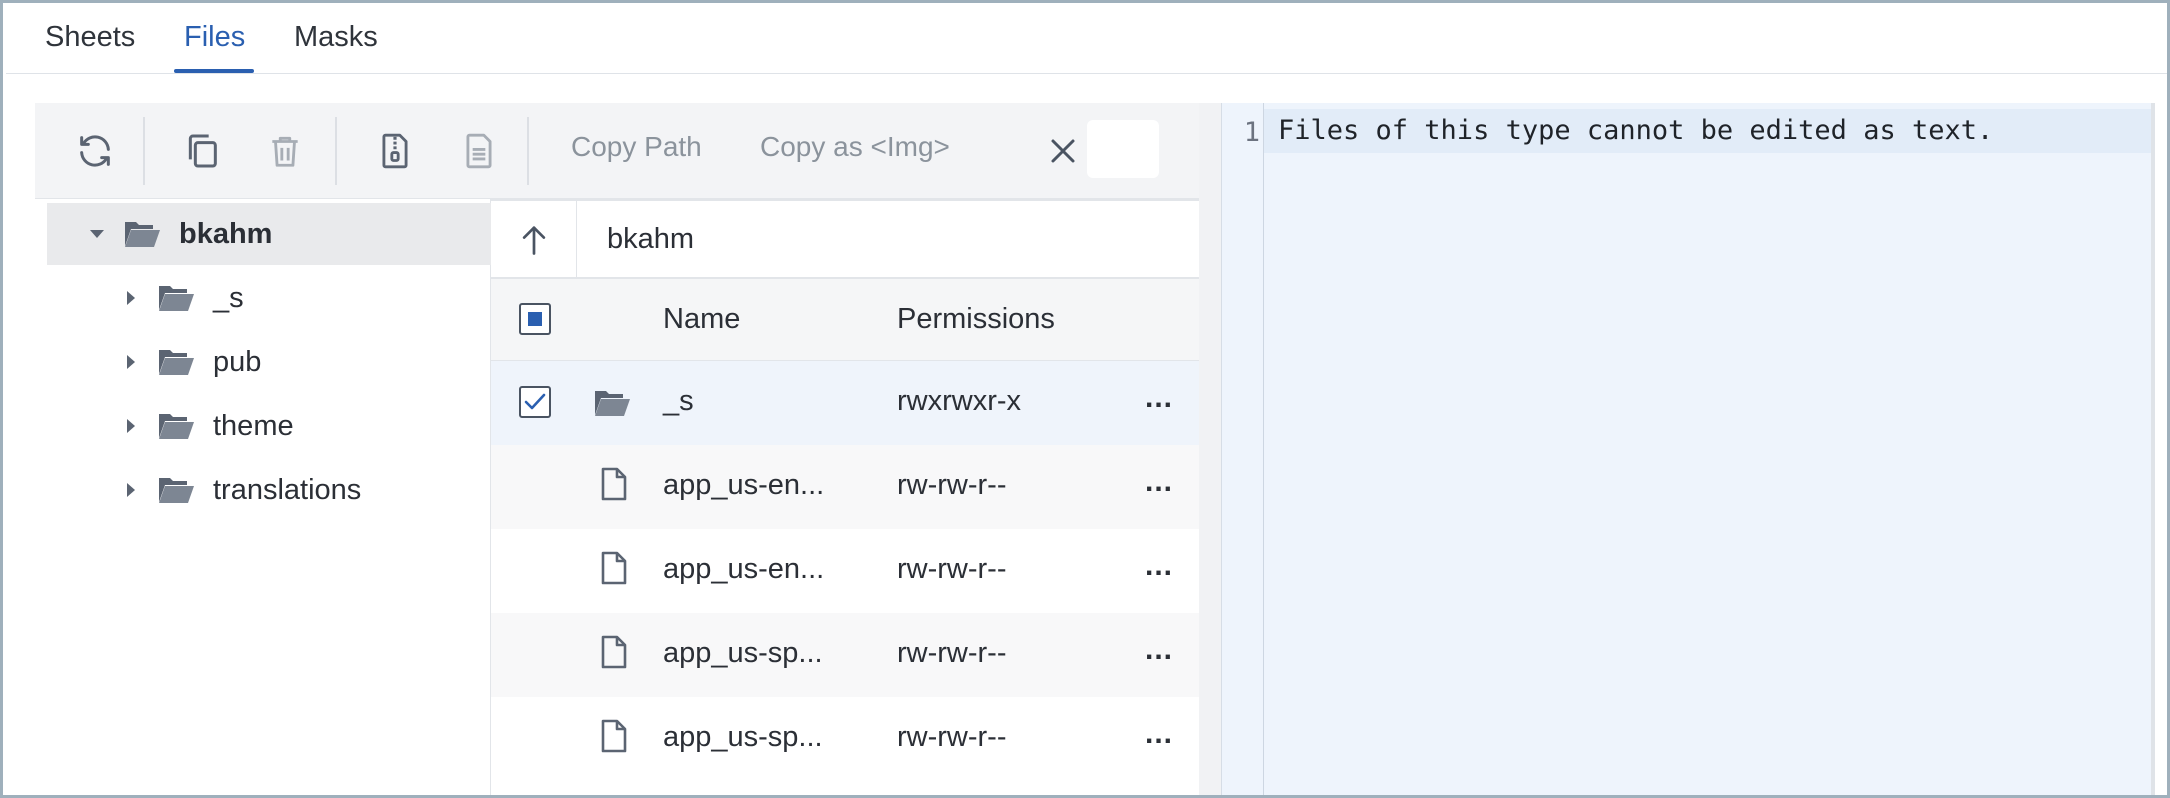  I want to click on trash-icon, so click(285, 151).